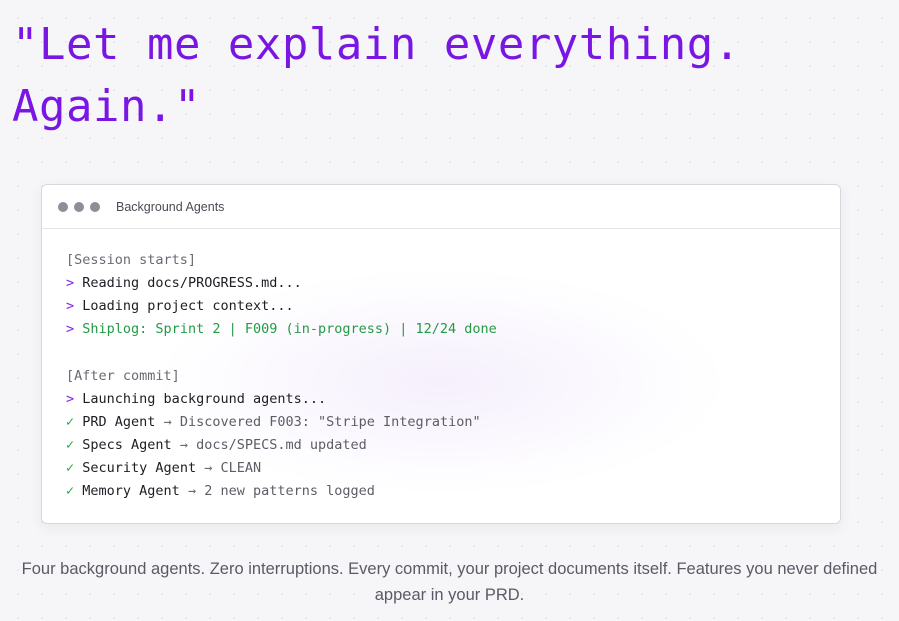  What do you see at coordinates (330, 422) in the screenshot?
I see `agent-detail: Discovered F003: "Stripe Integration"` at bounding box center [330, 422].